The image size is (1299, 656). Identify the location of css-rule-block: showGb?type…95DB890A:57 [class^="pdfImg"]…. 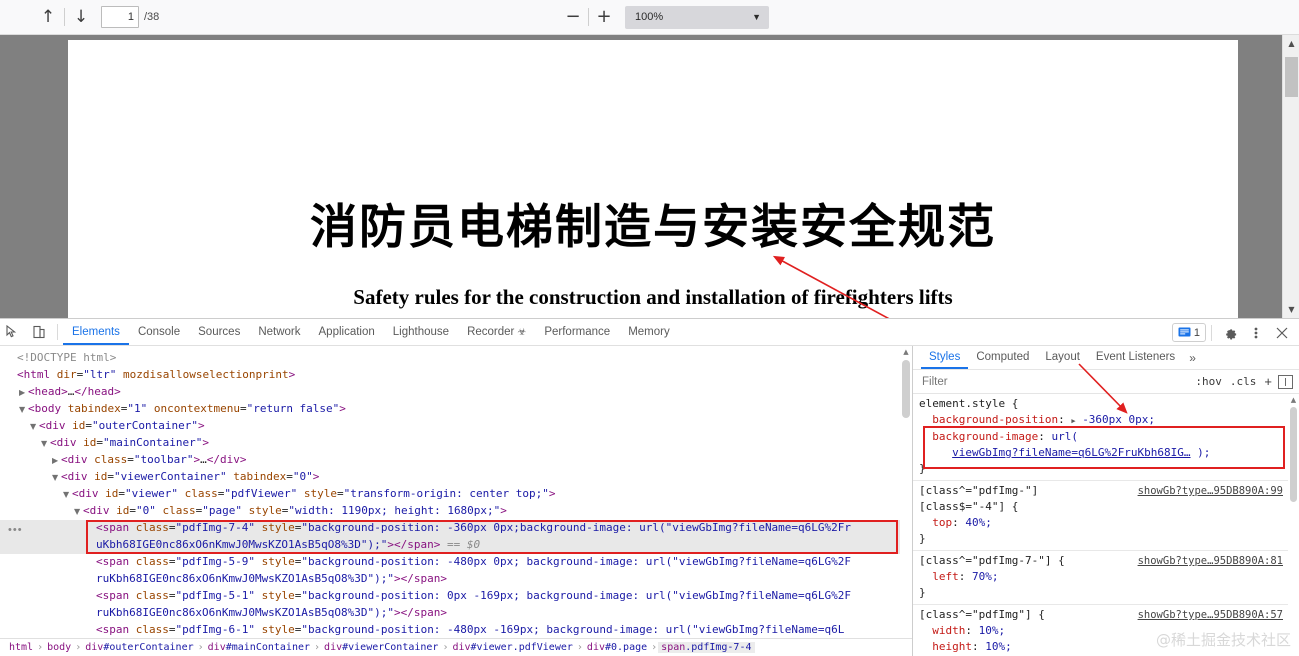
(1106, 630).